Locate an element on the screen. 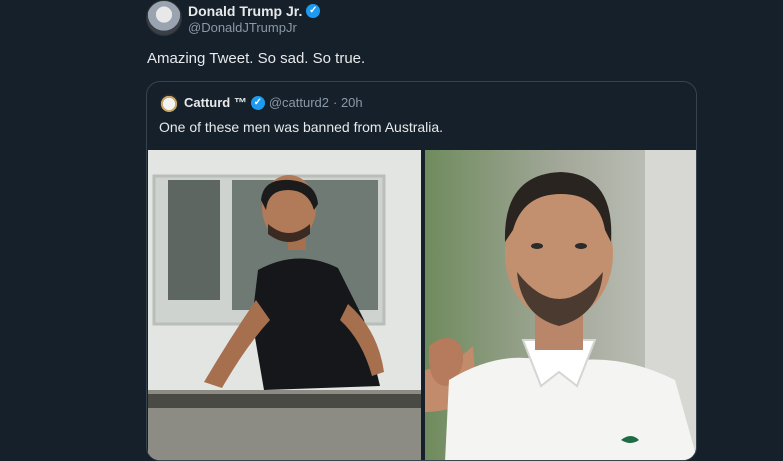  quoted-author-name: Catturd ™ is located at coordinates (215, 102).